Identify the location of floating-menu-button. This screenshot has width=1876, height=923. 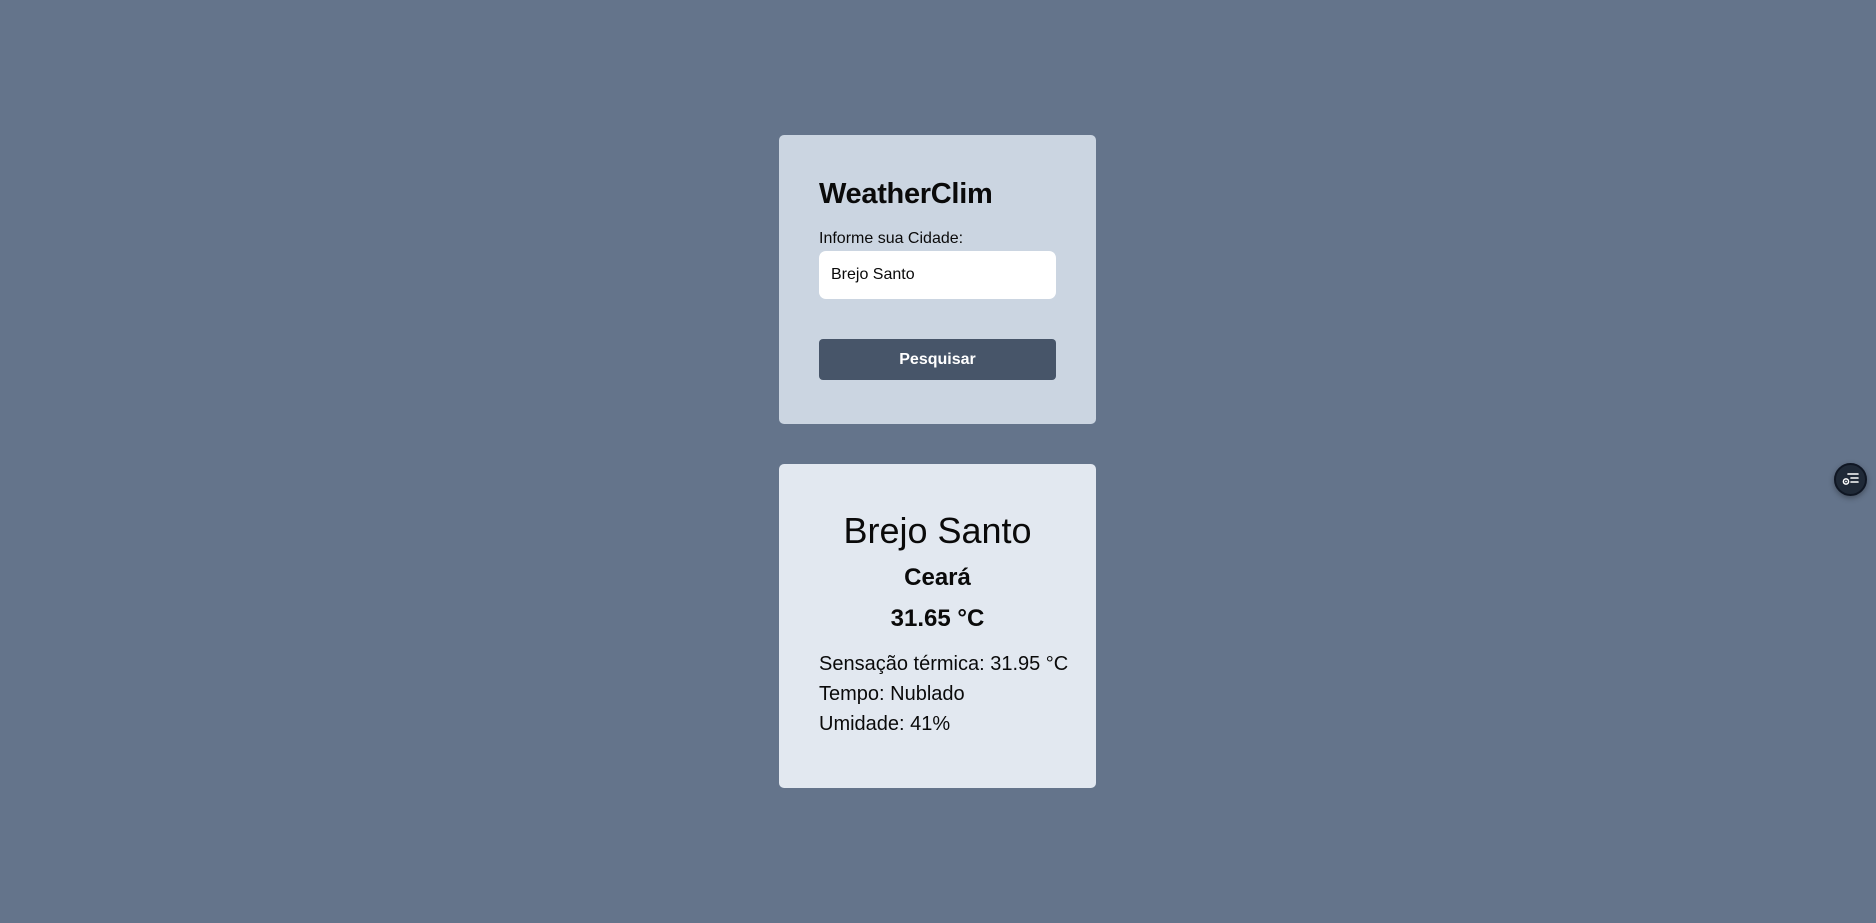
(1850, 479).